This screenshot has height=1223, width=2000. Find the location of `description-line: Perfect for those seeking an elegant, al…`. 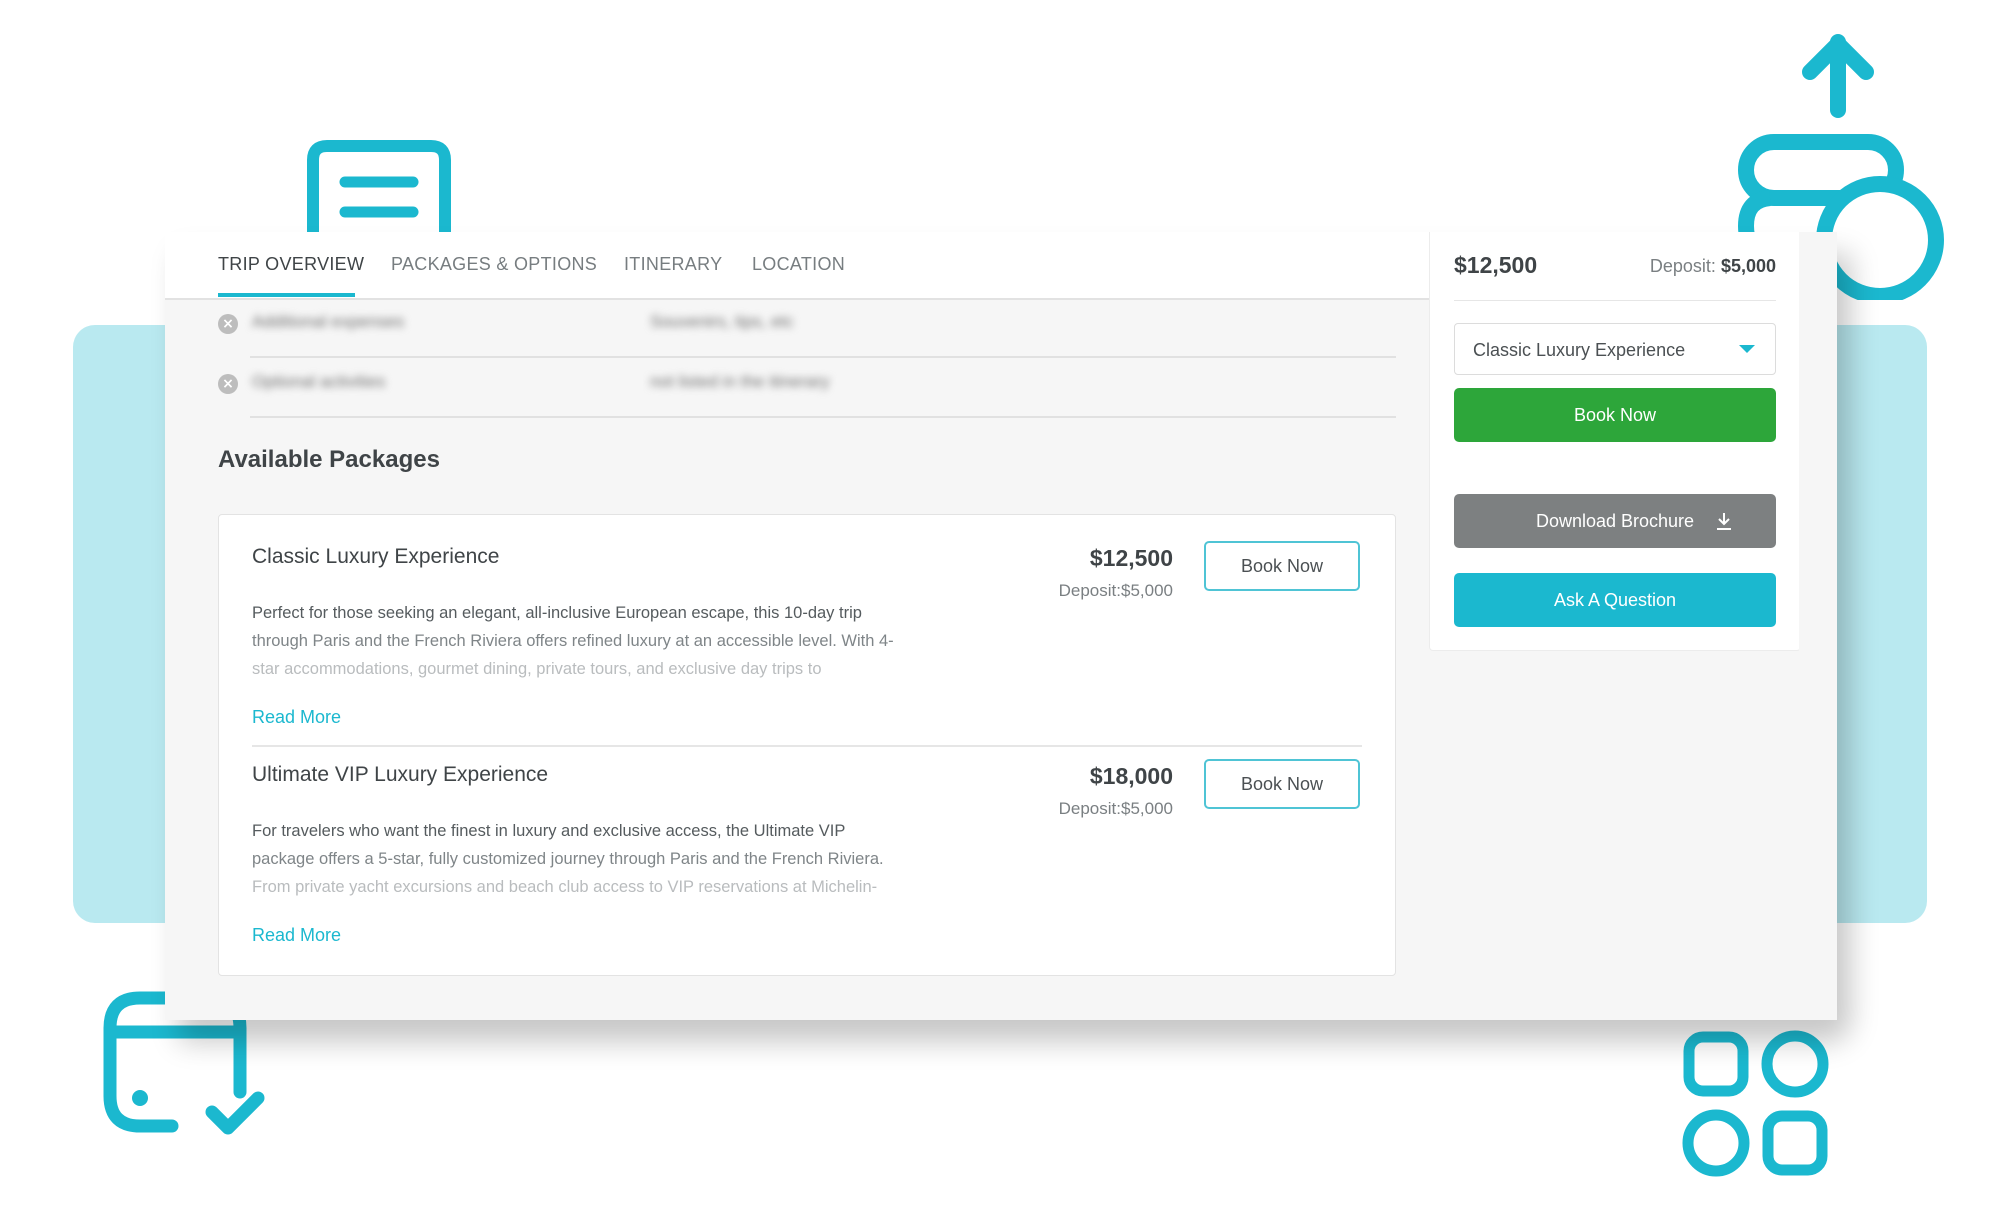

description-line: Perfect for those seeking an elegant, al… is located at coordinates (557, 613).